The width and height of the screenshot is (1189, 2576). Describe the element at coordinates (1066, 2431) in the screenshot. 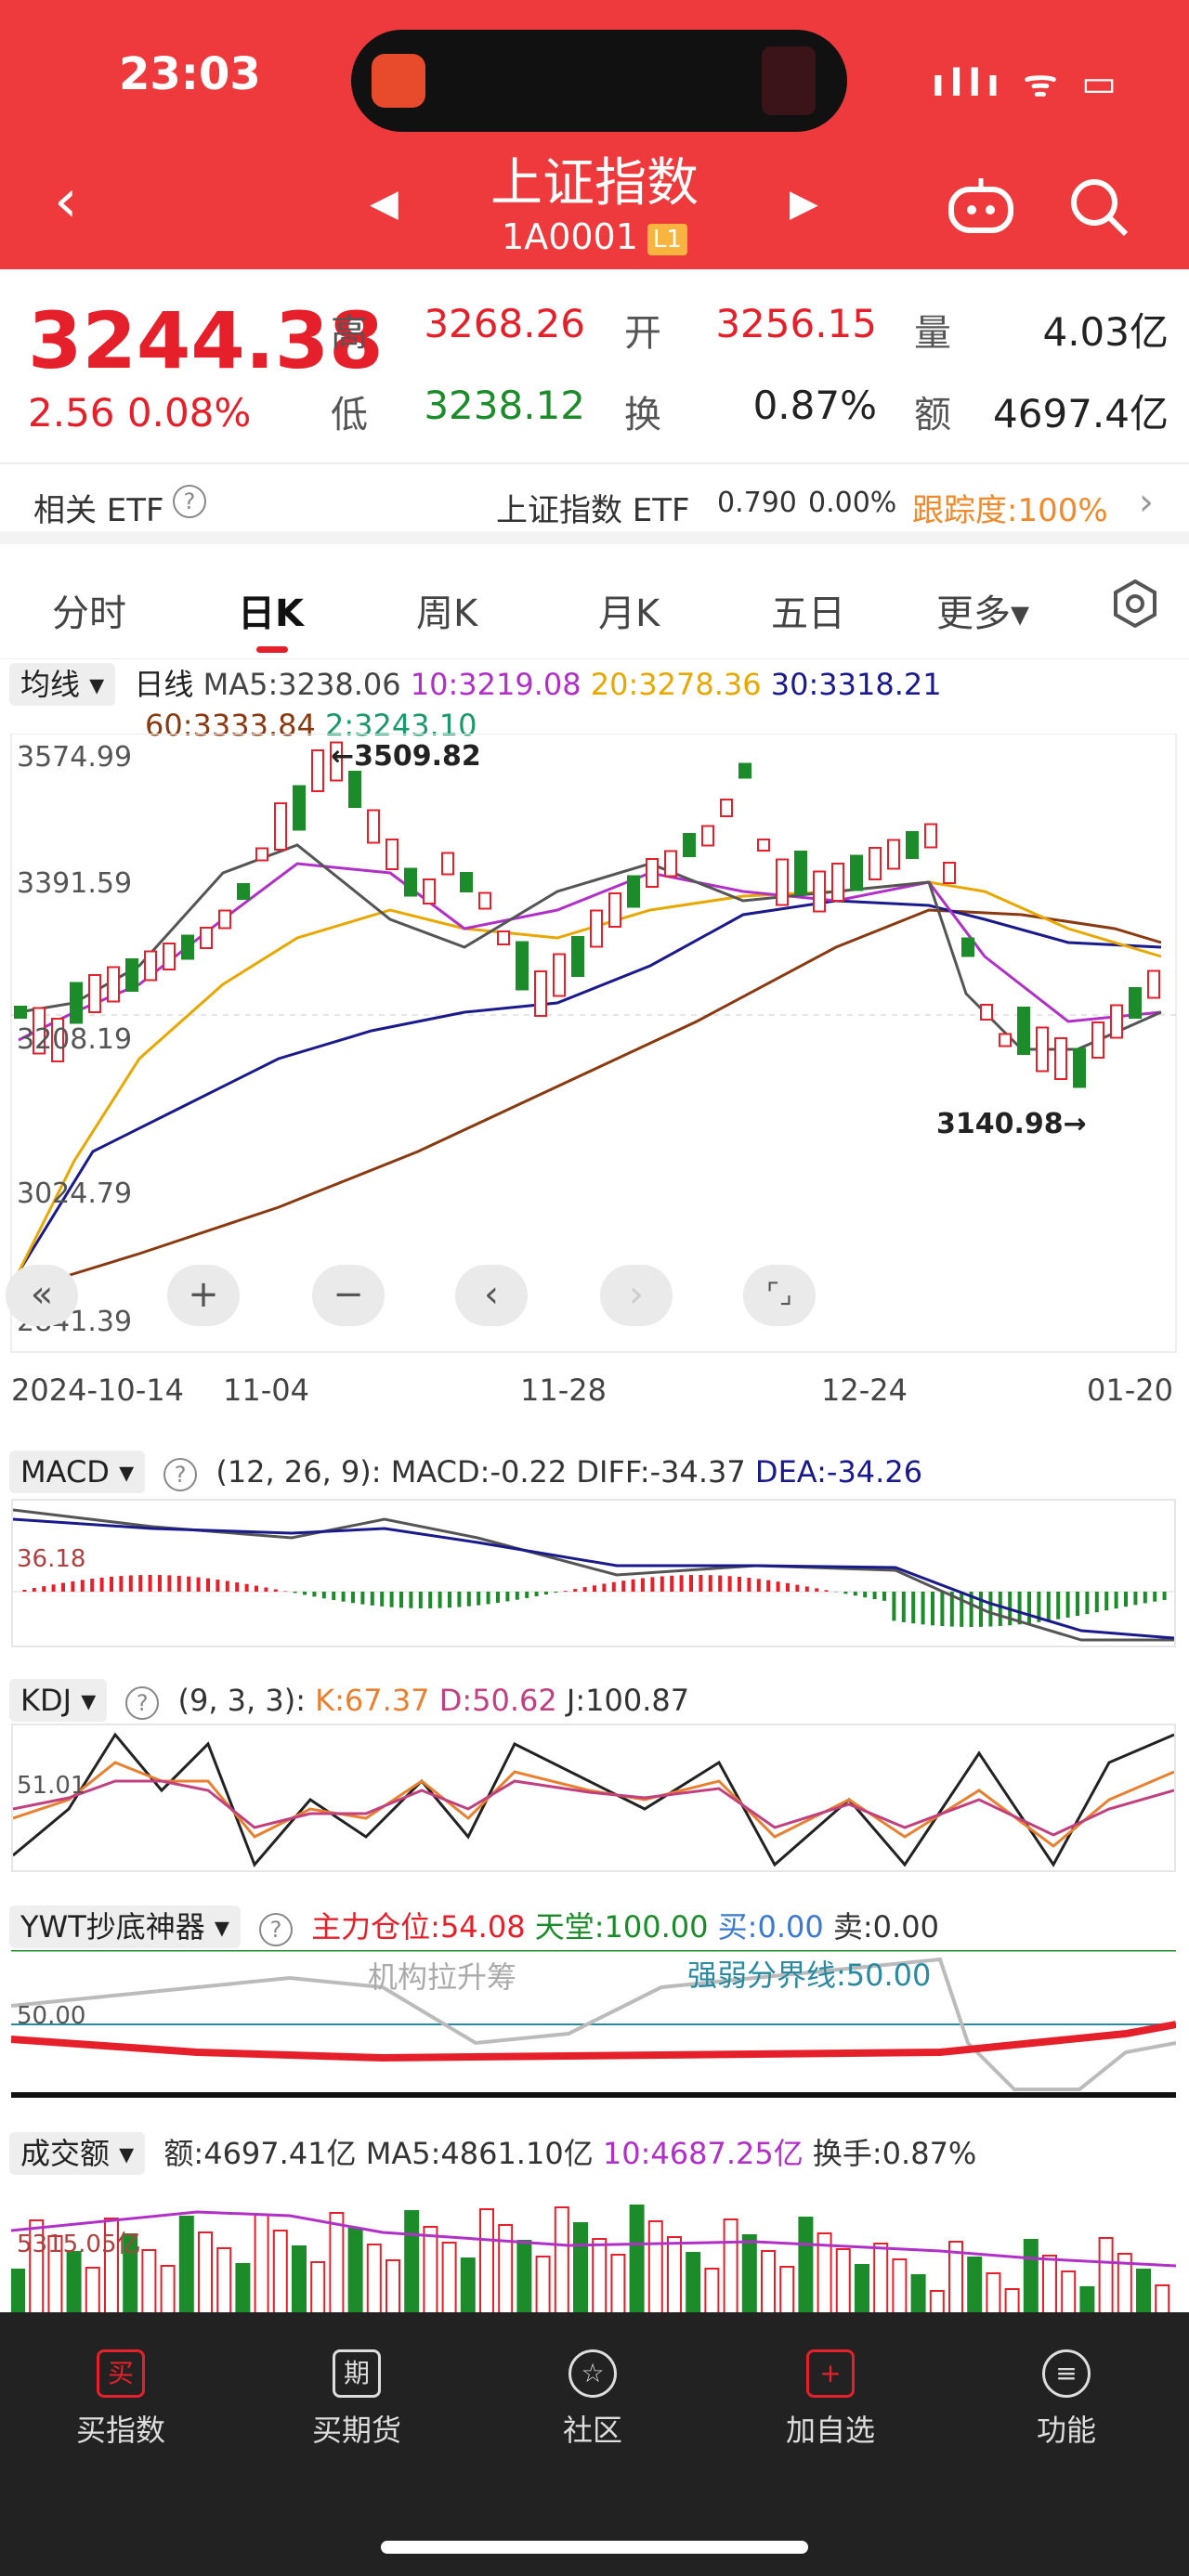

I see `functions-label: 功能` at that location.